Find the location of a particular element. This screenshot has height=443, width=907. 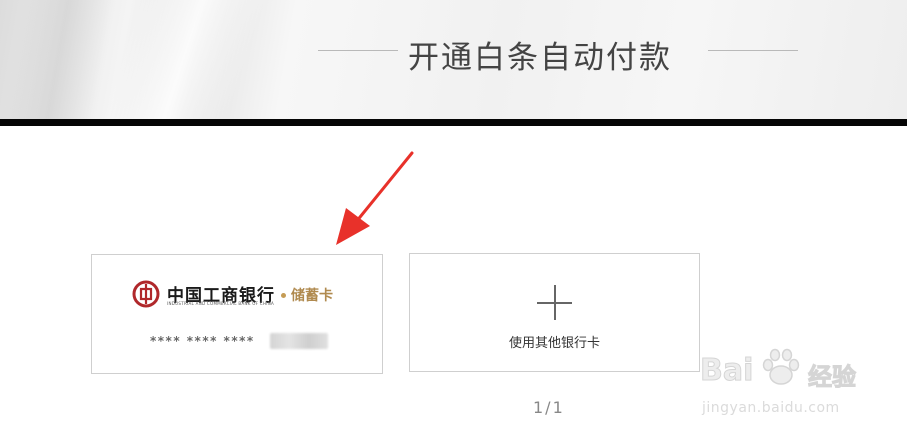

card-number-masked: **** **** **** is located at coordinates (202, 341).